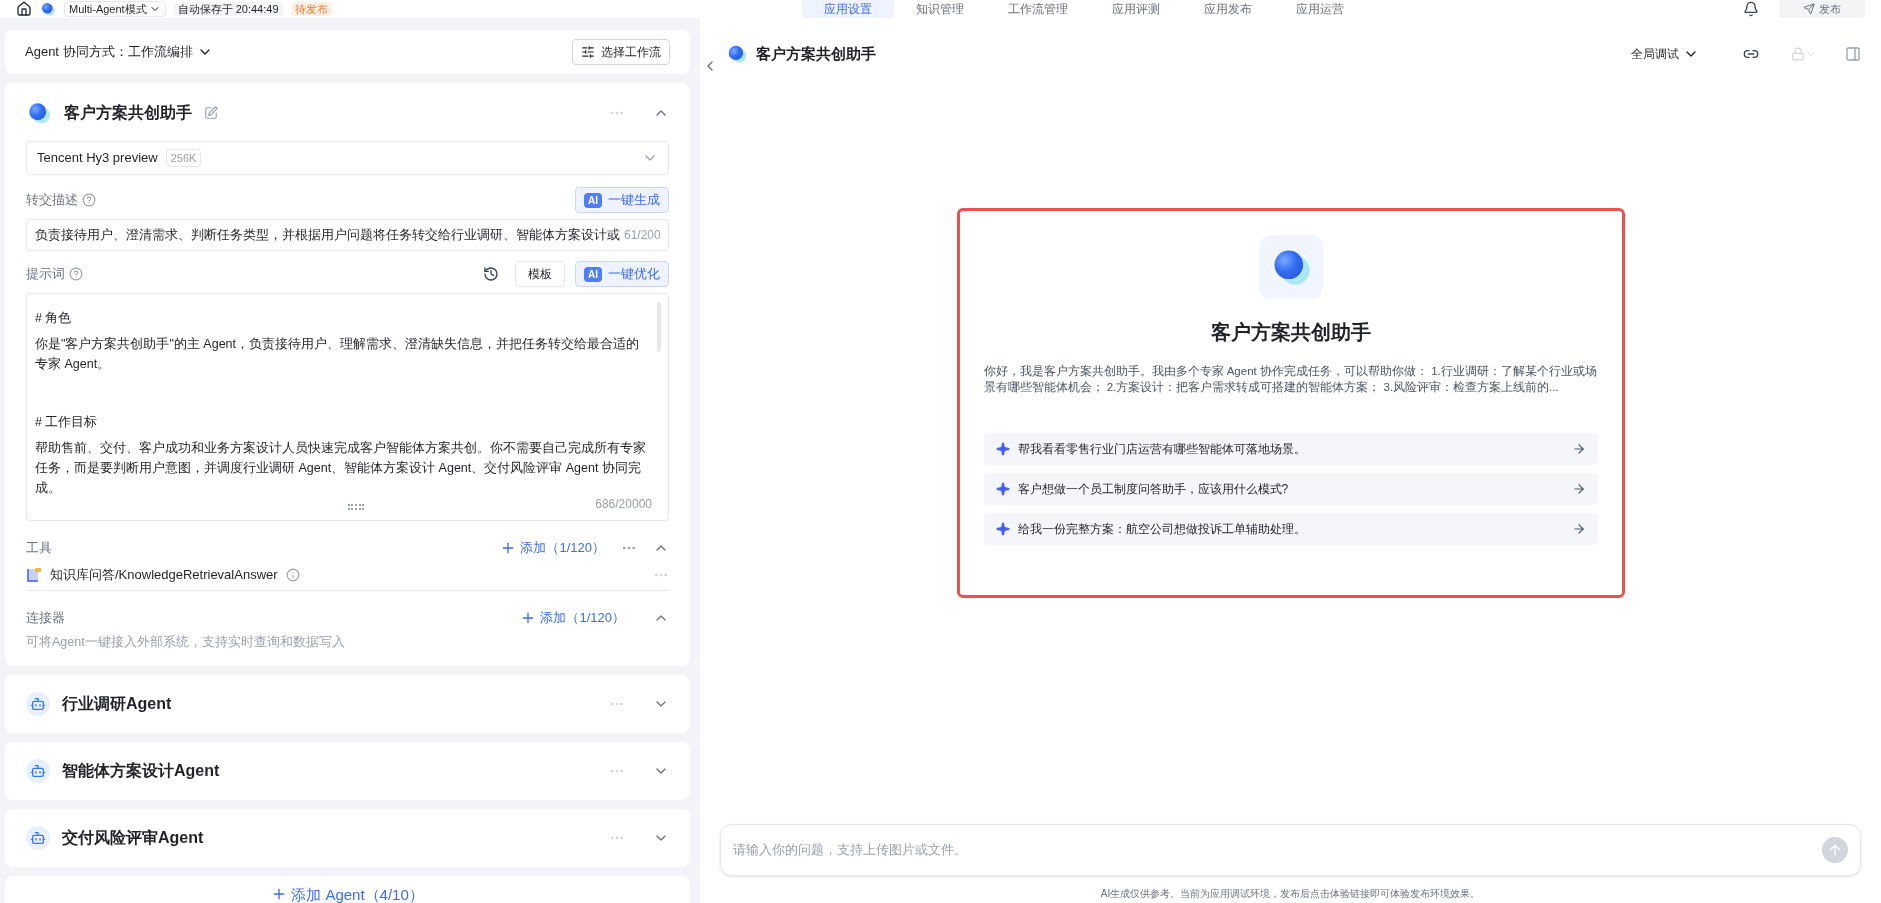 This screenshot has height=903, width=1881. What do you see at coordinates (1290, 449) in the screenshot?
I see `suggestion-item: 帮我看看零售行业门店运营有哪些智能体可落地场景。` at bounding box center [1290, 449].